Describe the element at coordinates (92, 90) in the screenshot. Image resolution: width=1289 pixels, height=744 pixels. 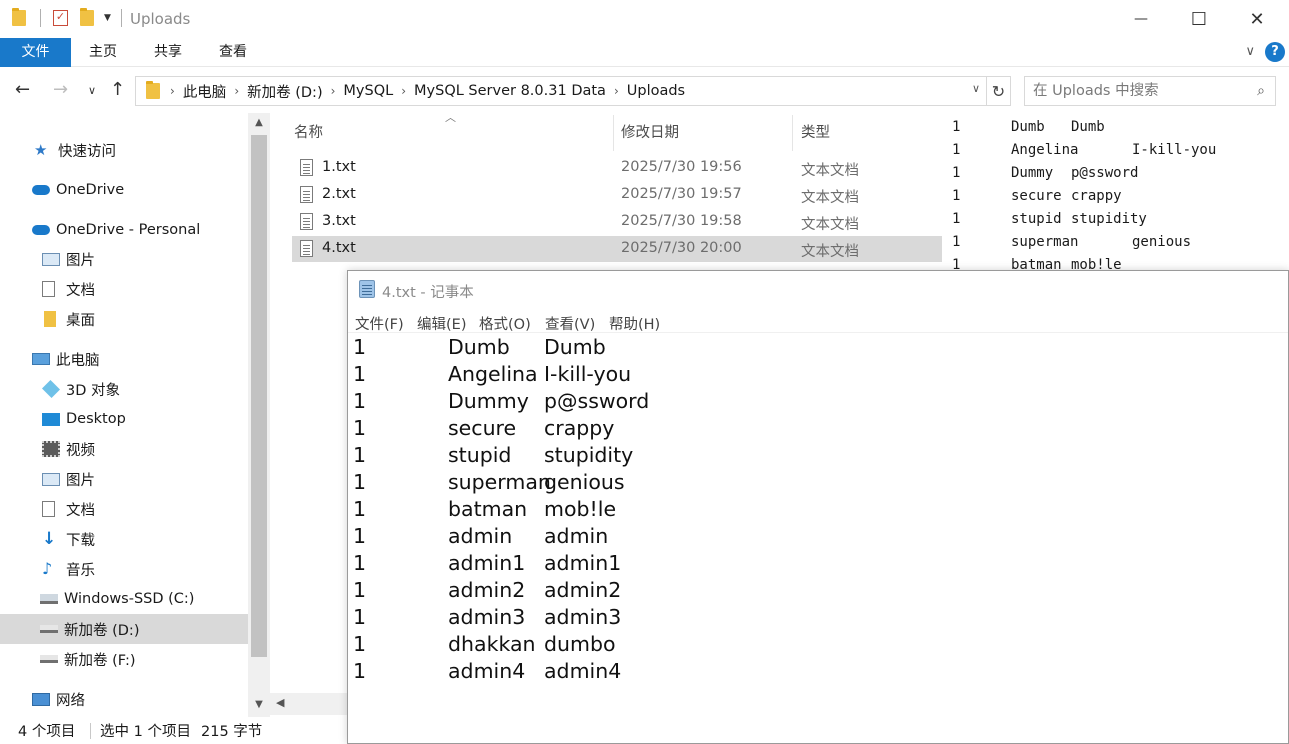
I see `recent-locations-icon: ∨` at that location.